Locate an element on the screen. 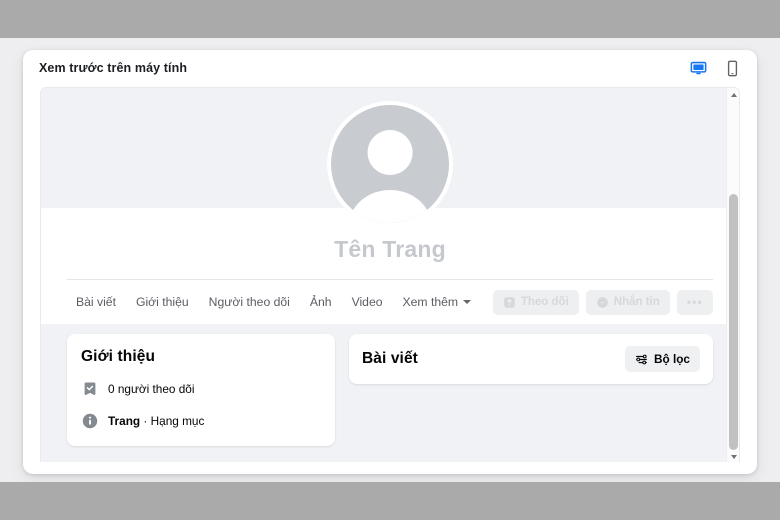 Image resolution: width=780 pixels, height=520 pixels. messenger-icon is located at coordinates (602, 302).